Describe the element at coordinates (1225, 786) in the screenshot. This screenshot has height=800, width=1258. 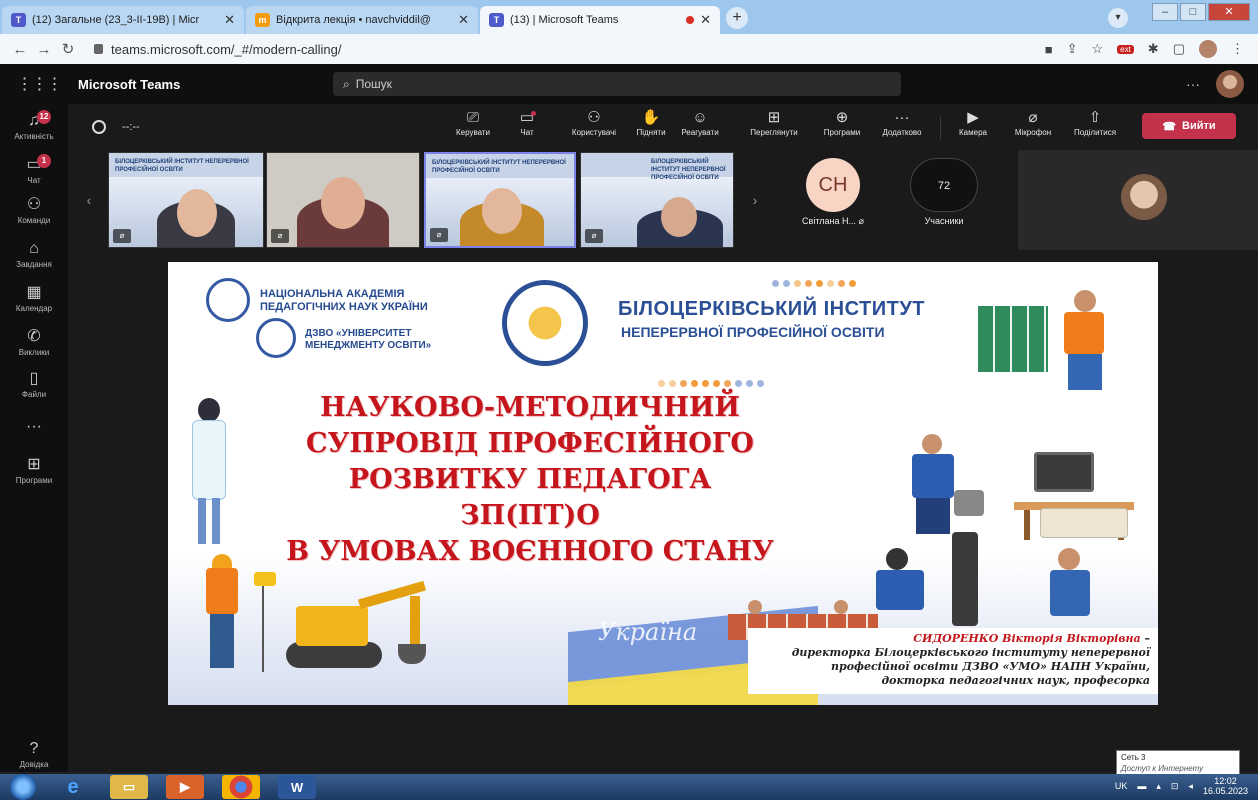
I see `clock: 12:02 16.05.2023` at that location.